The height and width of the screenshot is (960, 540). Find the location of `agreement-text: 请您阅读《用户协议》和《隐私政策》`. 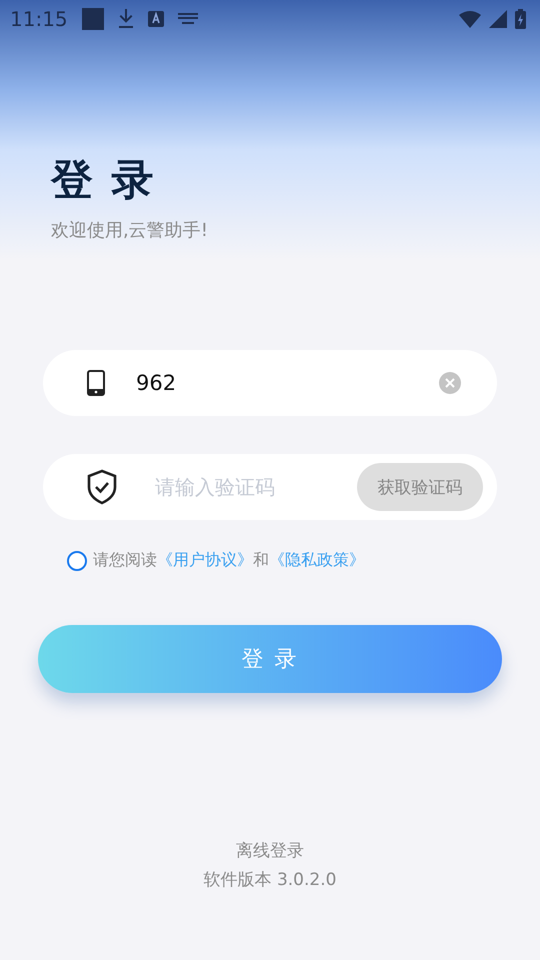

agreement-text: 请您阅读《用户协议》和《隐私政策》 is located at coordinates (229, 560).